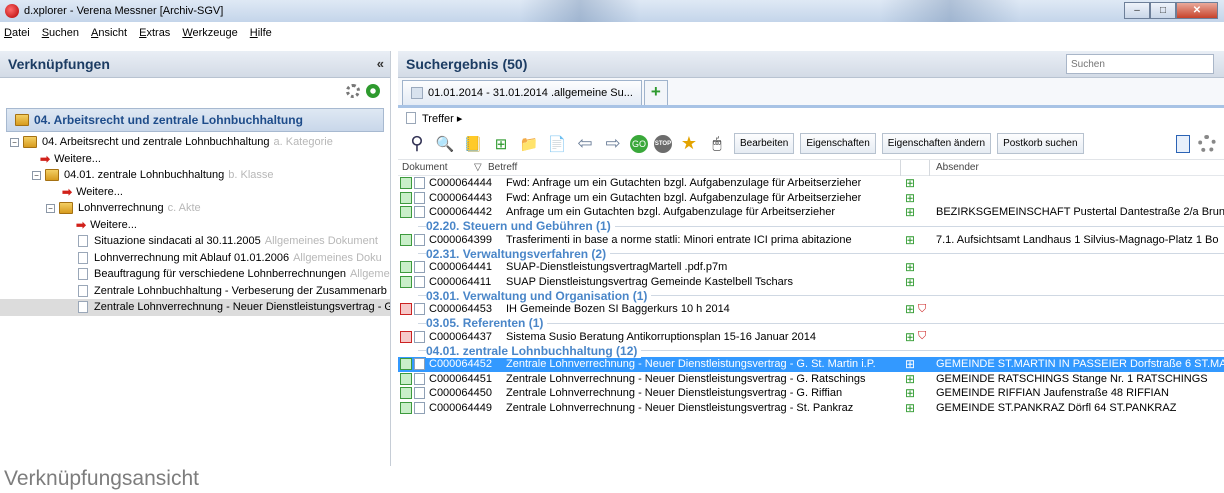 The image size is (1224, 493). I want to click on row-id: C000064450, so click(461, 393).